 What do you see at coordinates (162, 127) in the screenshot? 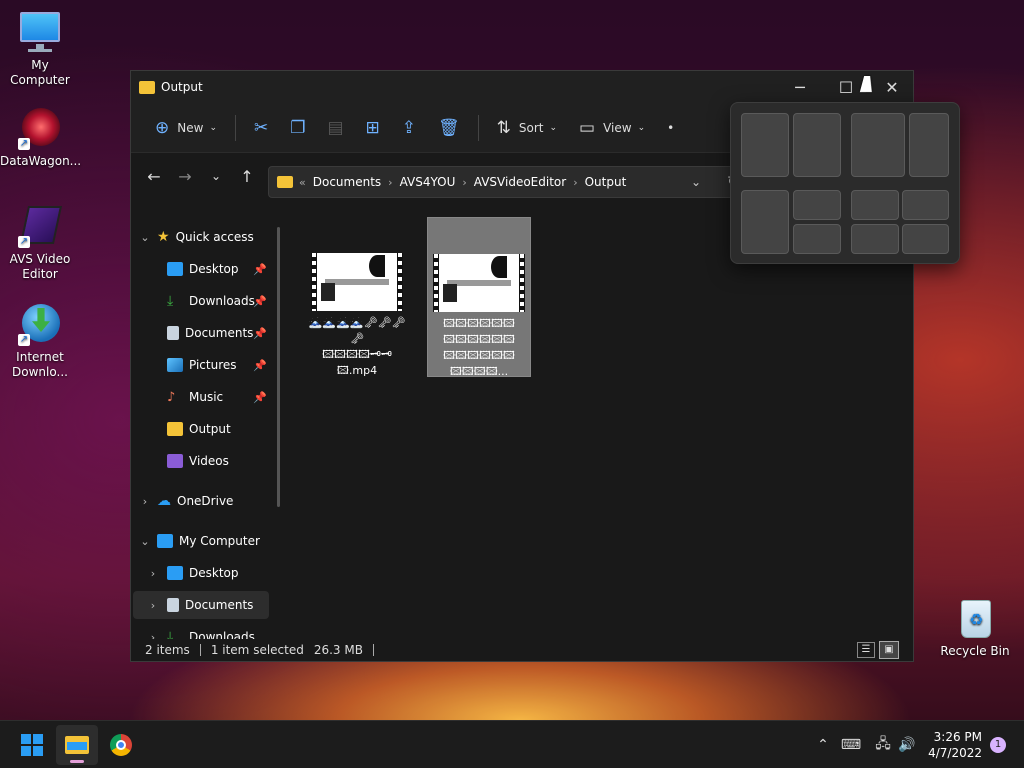
I see `plus-circle-icon: ⊕` at bounding box center [162, 127].